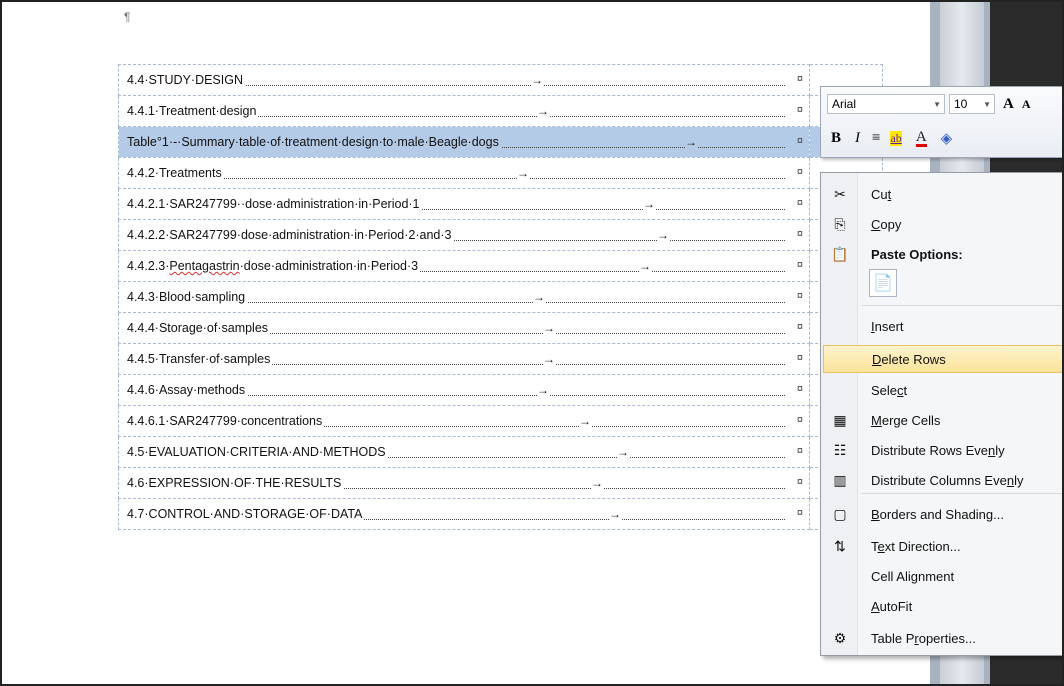  Describe the element at coordinates (886, 104) in the screenshot. I see `font-name-dropdown: Arial ▼` at that location.